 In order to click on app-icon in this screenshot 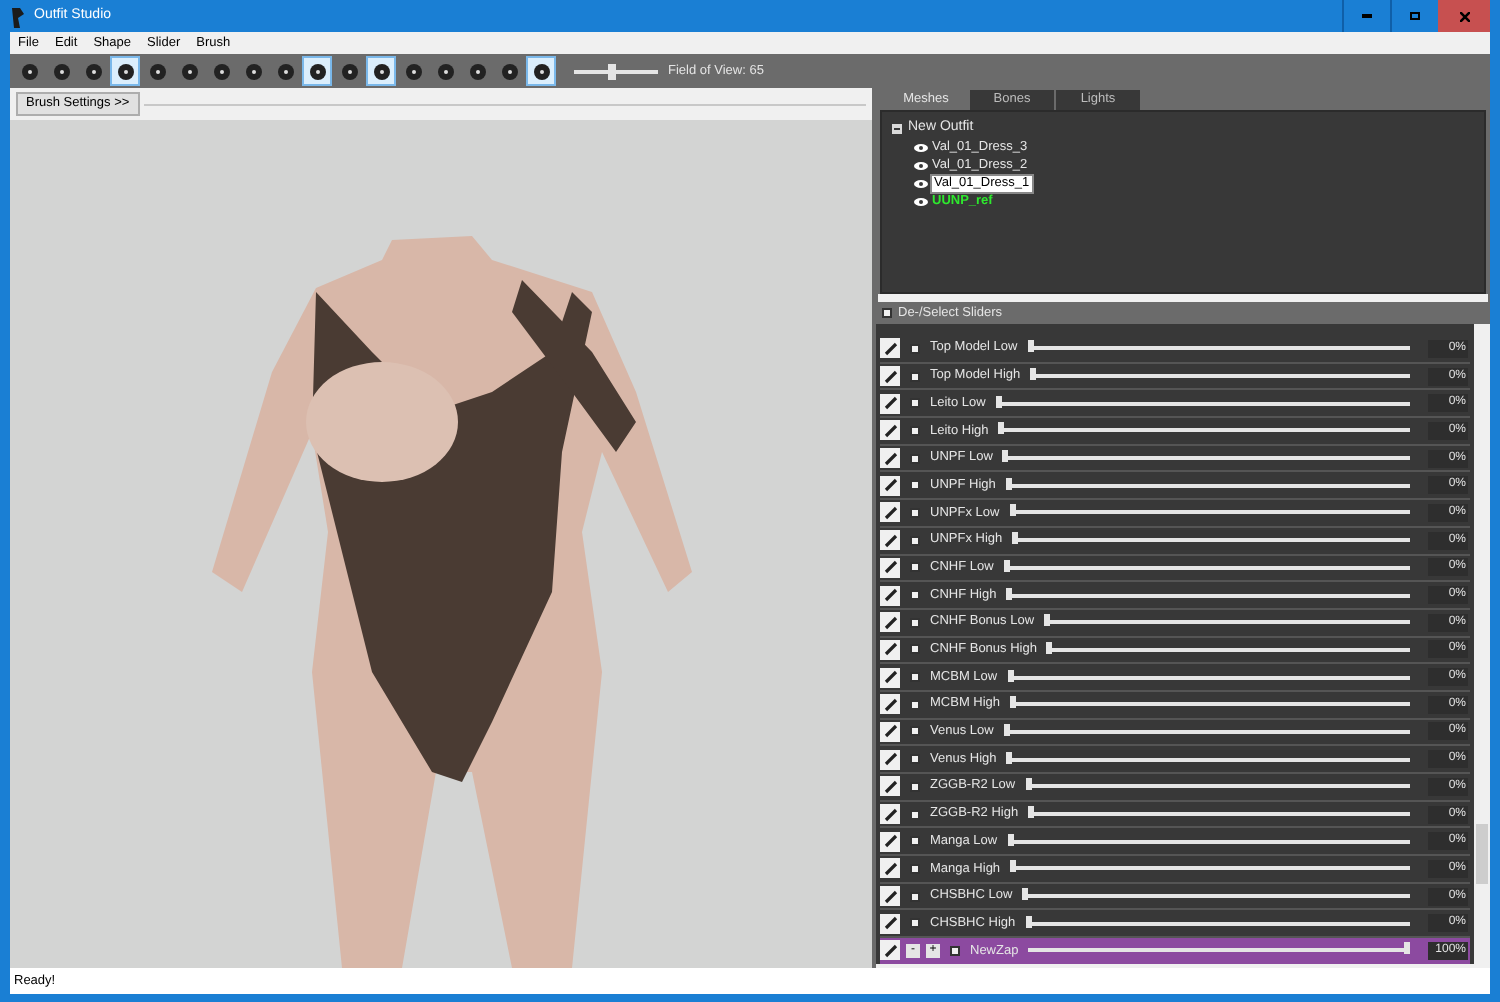, I will do `click(18, 16)`.